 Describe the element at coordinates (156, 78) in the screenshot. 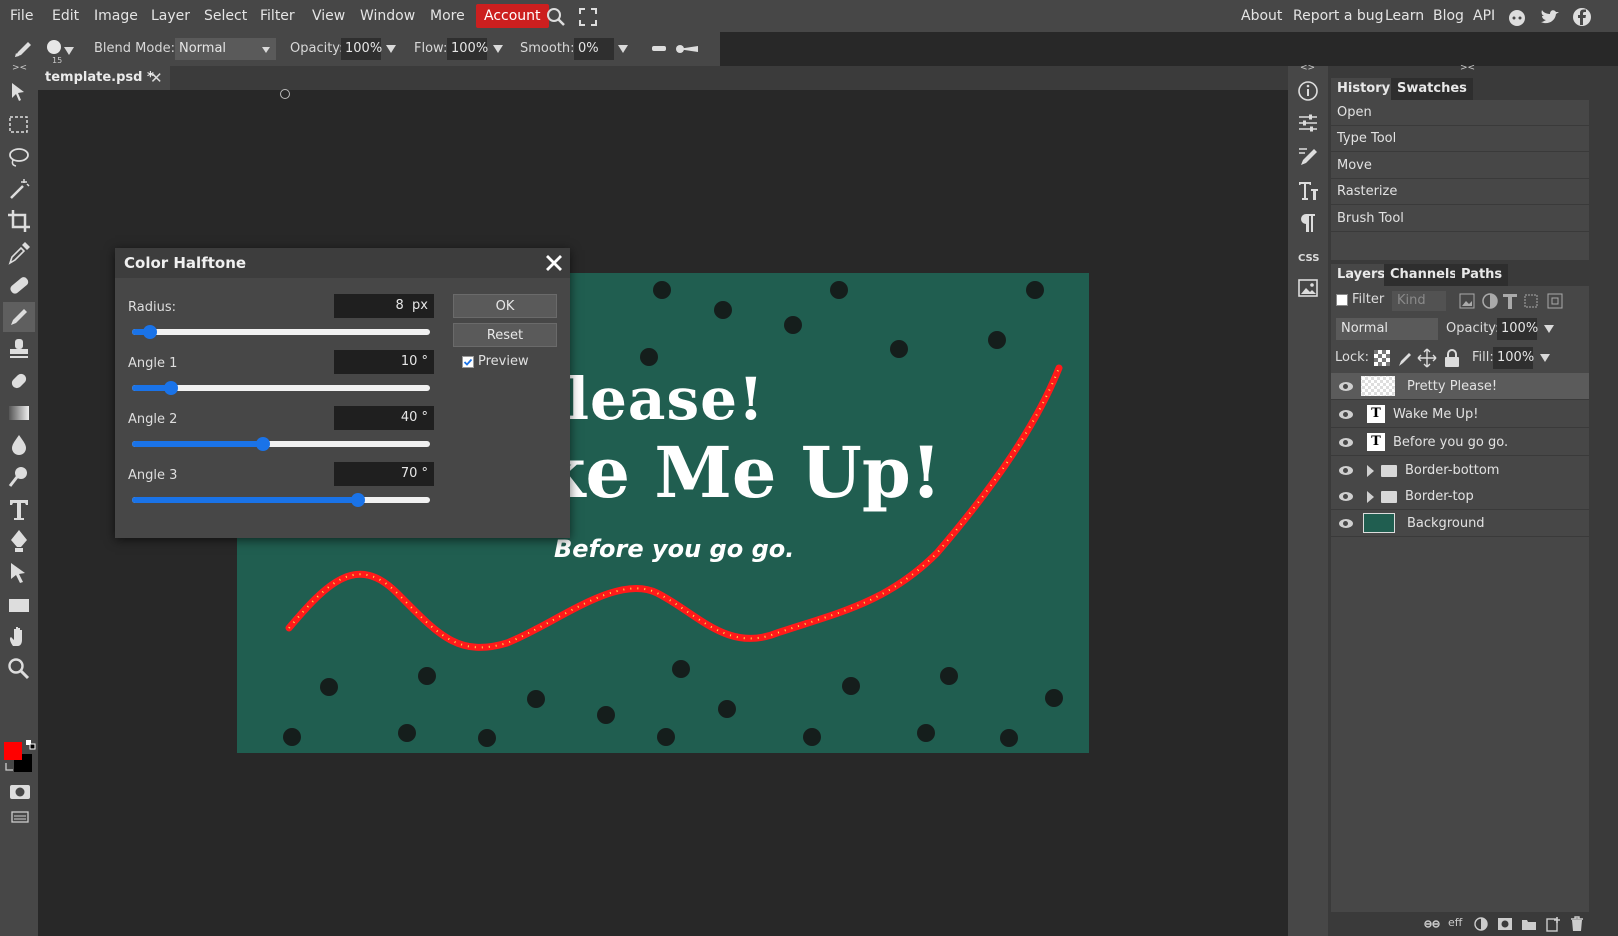

I see `close-tab-icon: ✕` at that location.